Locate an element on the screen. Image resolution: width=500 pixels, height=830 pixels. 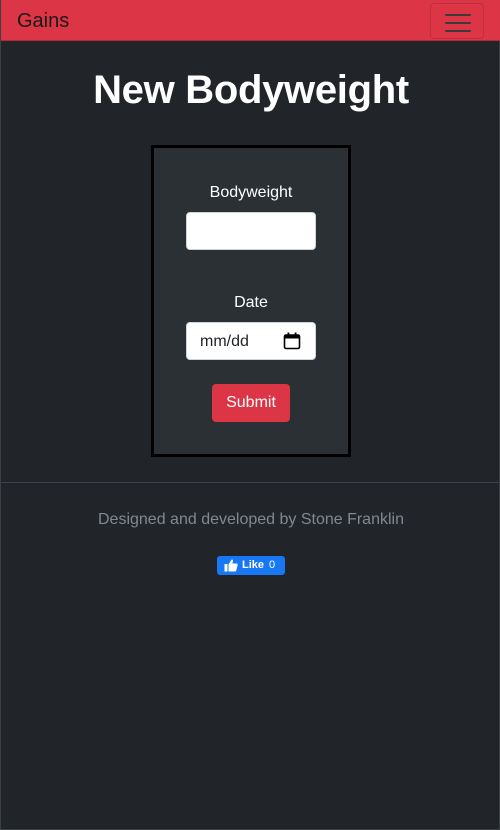
facebook-like-label: Like is located at coordinates (253, 565).